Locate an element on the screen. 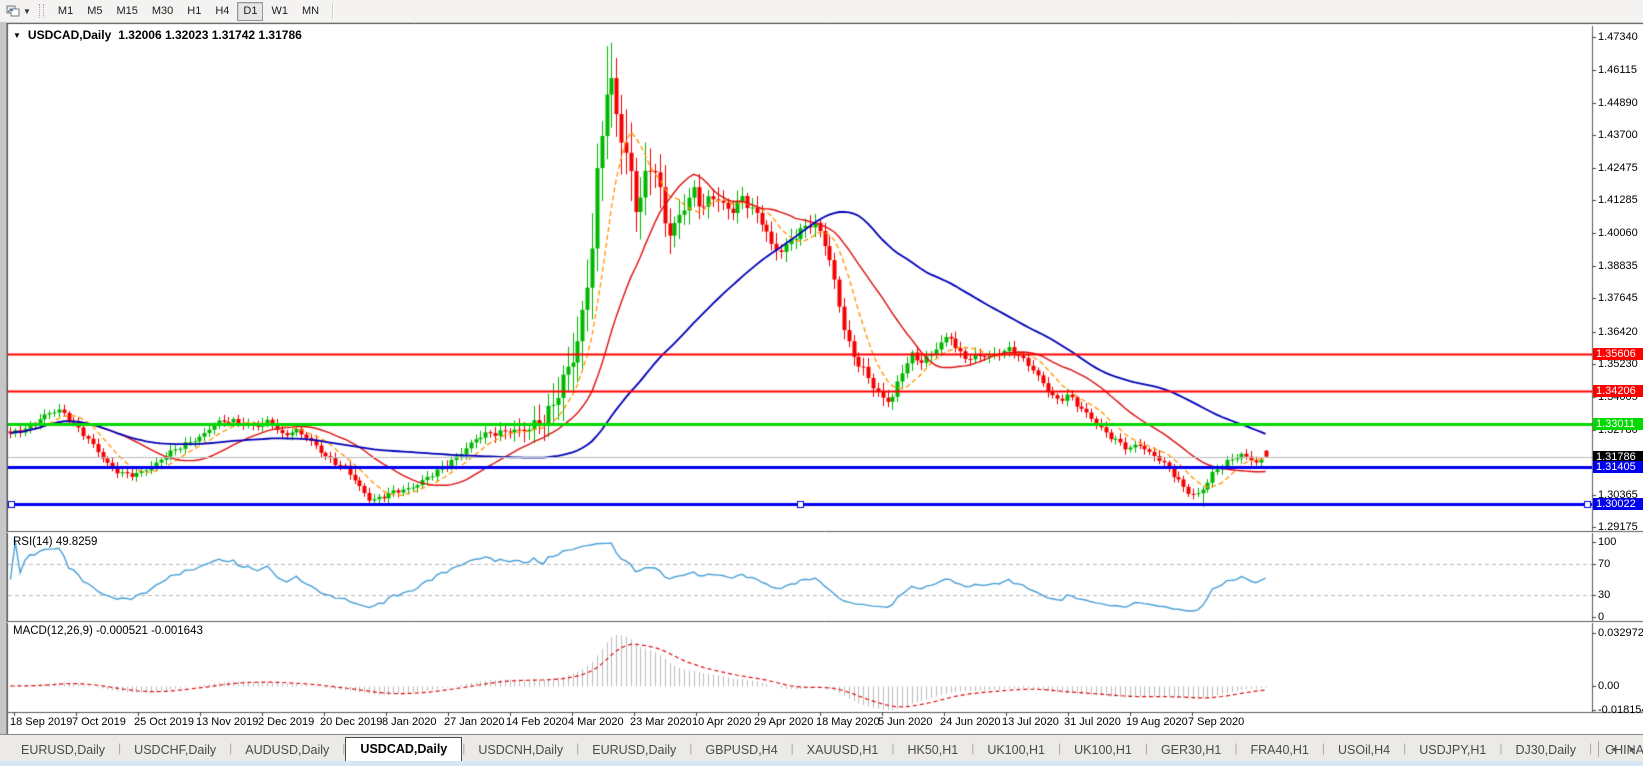 Image resolution: width=1643 pixels, height=766 pixels. chart-tab-audusd-daily: AUDUSD,Daily is located at coordinates (287, 750).